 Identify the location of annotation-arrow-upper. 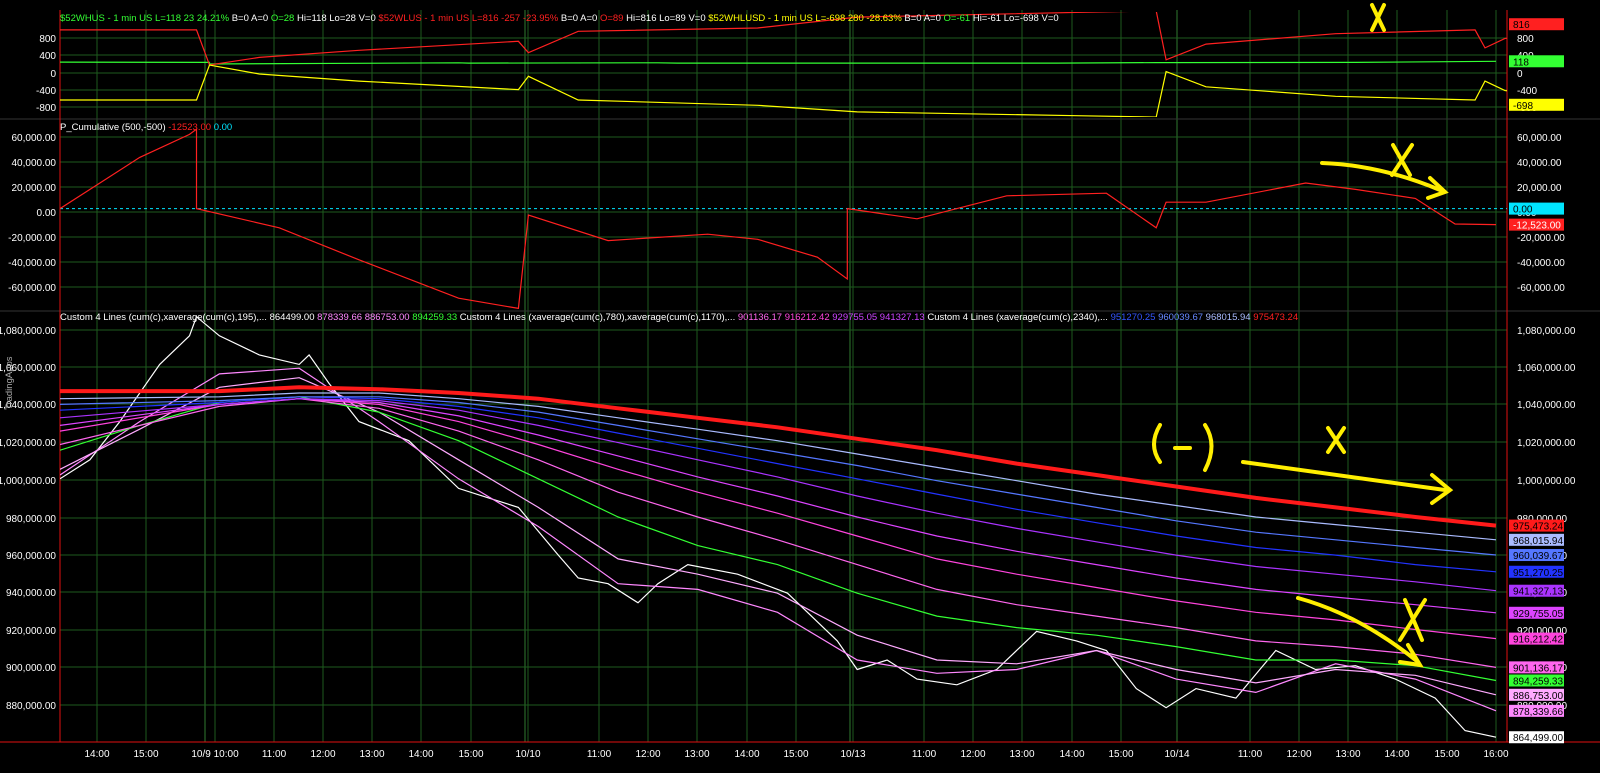
(1381, 176).